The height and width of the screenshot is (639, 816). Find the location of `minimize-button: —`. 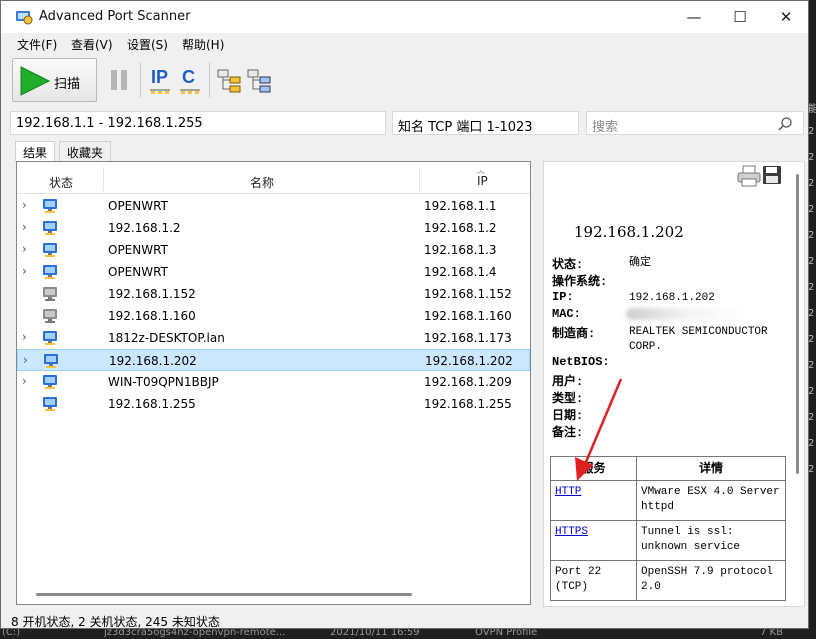

minimize-button: — is located at coordinates (694, 17).